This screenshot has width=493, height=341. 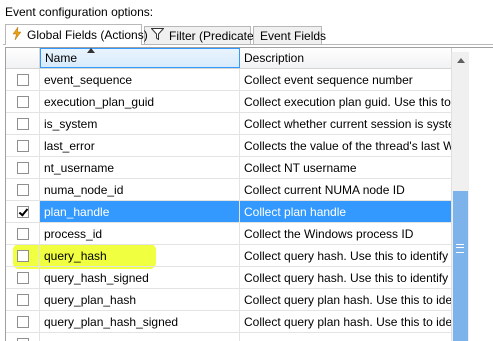 I want to click on tab-event-fields: Event Fields, so click(x=289, y=35).